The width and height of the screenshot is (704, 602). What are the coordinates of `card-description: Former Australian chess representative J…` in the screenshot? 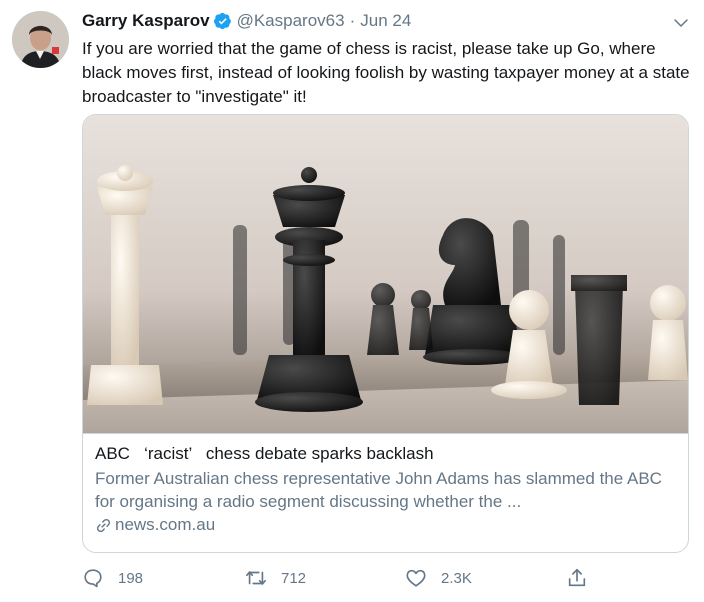 It's located at (378, 490).